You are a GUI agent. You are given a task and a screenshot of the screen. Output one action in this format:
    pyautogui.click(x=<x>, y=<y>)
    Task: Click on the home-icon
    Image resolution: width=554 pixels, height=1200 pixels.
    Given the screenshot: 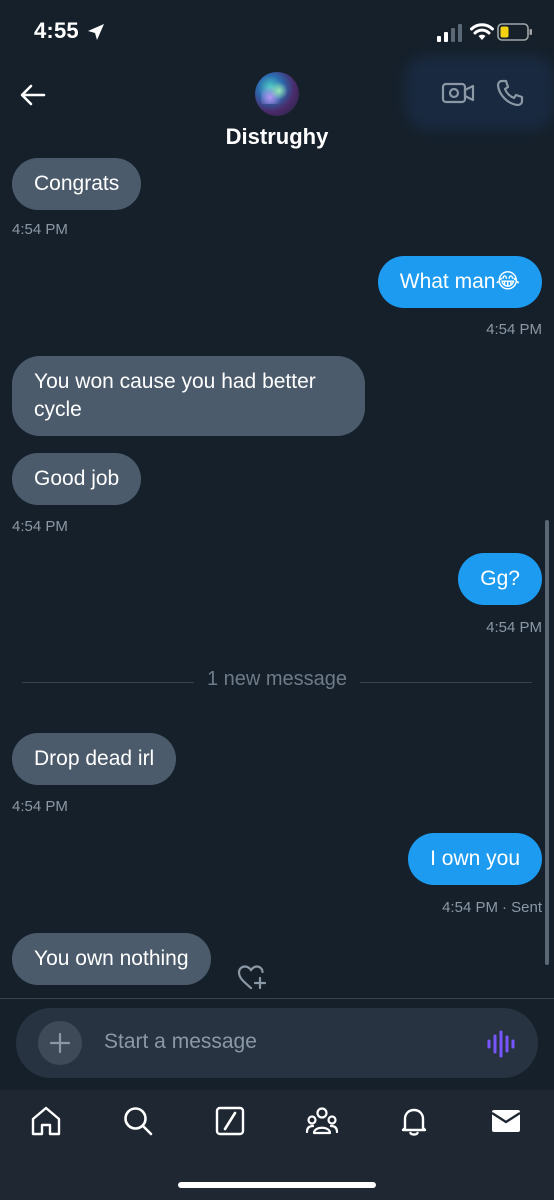 What is the action you would take?
    pyautogui.click(x=46, y=1121)
    